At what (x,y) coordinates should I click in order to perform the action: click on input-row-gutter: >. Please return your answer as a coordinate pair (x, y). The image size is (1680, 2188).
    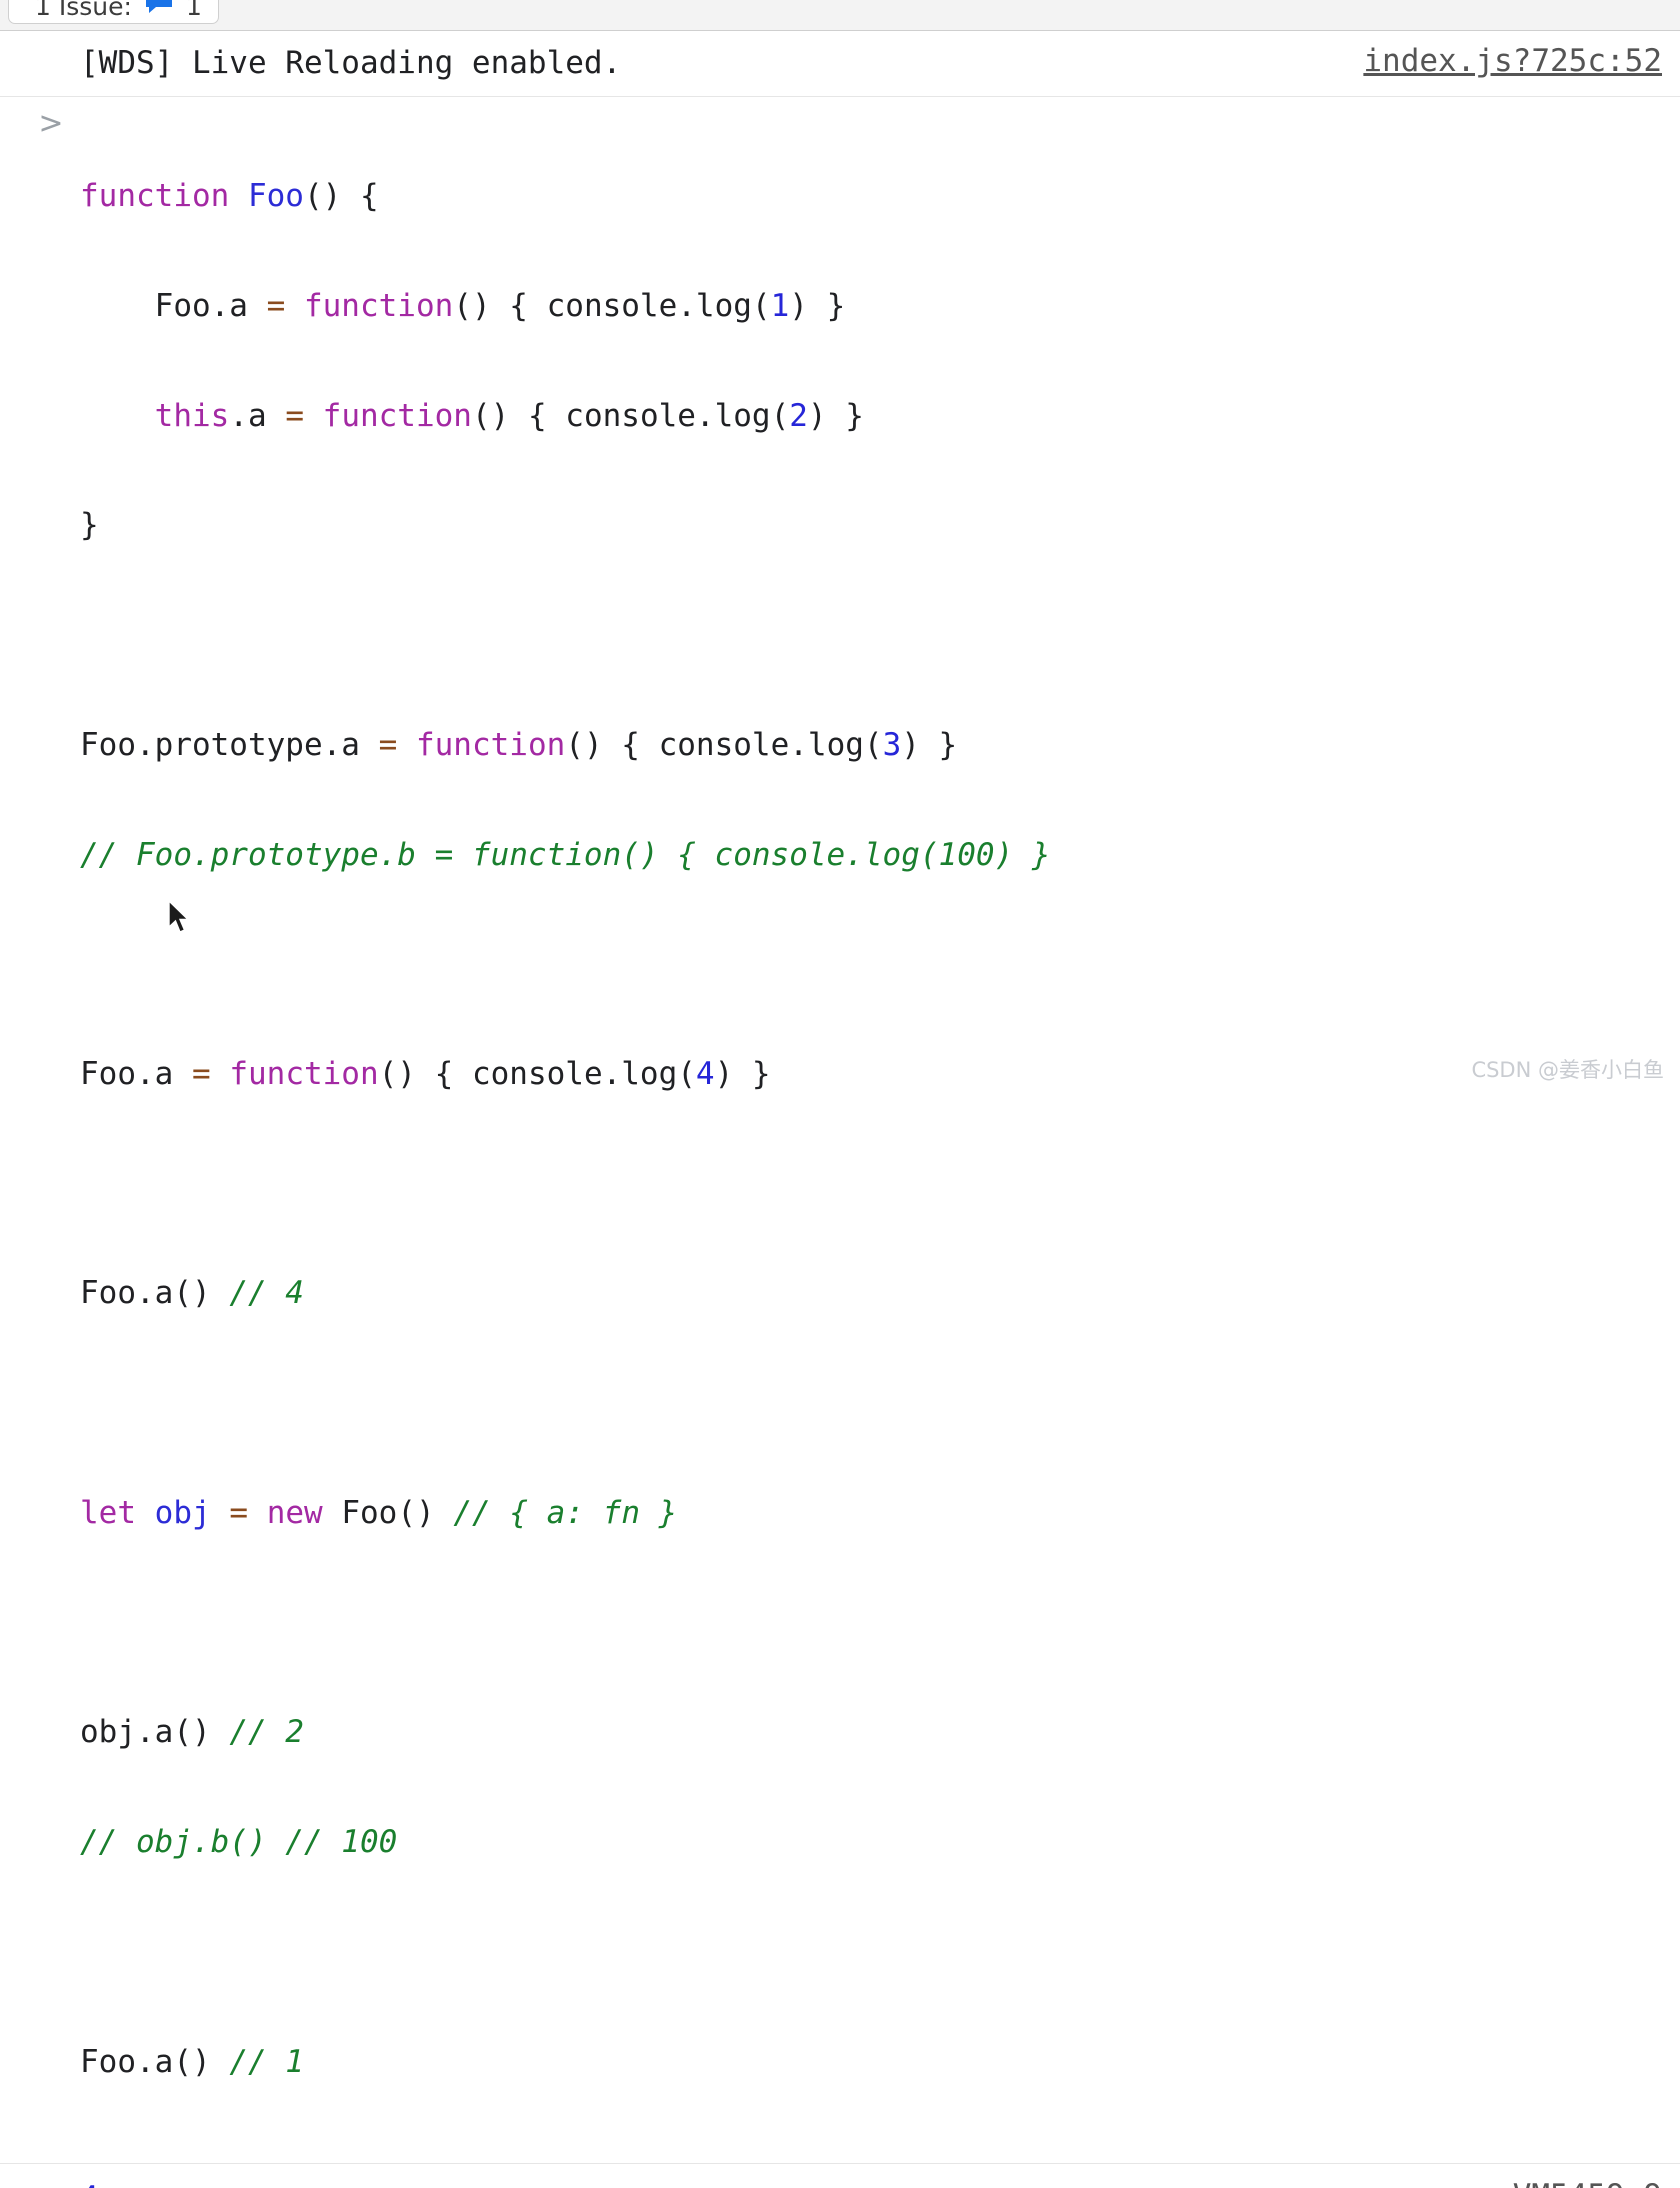
    Looking at the image, I should click on (51, 122).